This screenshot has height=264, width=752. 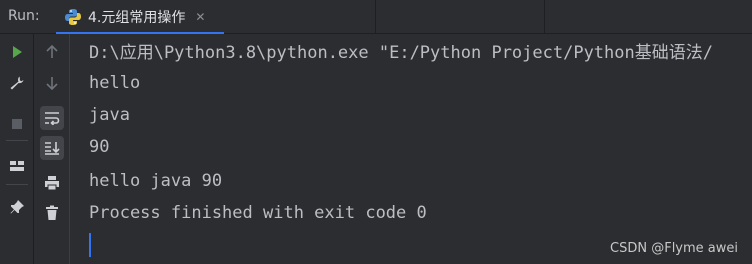 What do you see at coordinates (17, 207) in the screenshot?
I see `pin-icon` at bounding box center [17, 207].